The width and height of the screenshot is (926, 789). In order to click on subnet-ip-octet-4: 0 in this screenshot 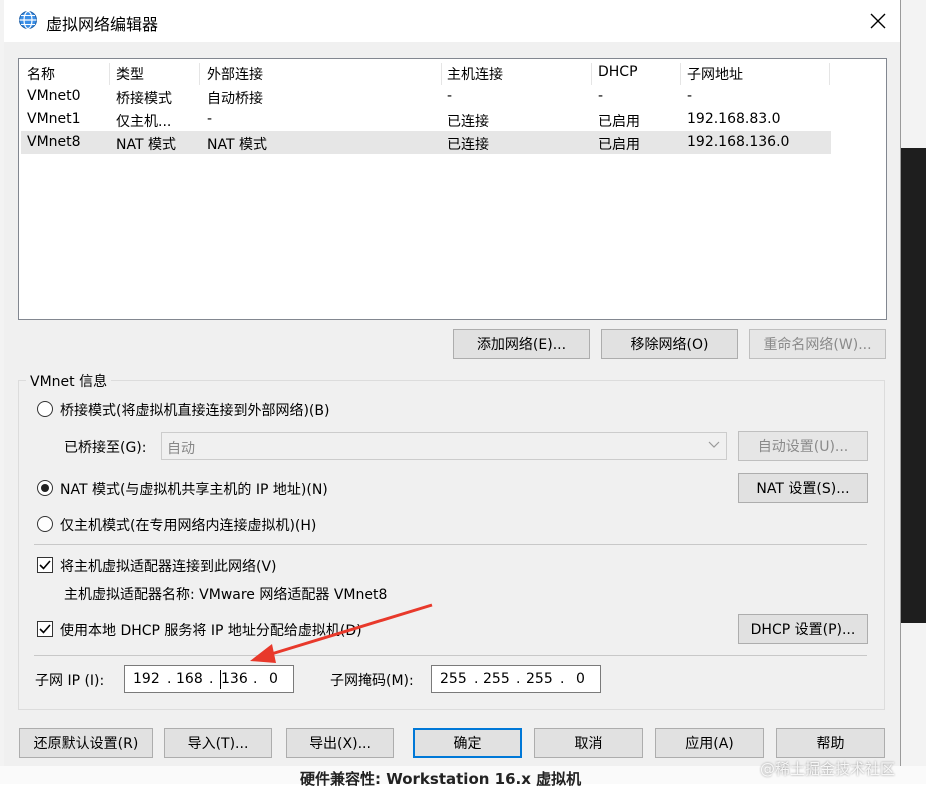, I will do `click(273, 679)`.